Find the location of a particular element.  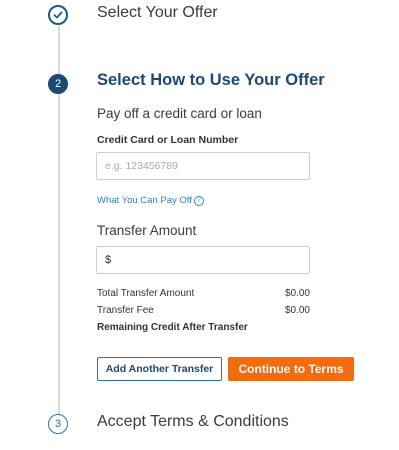

transfer-amount-input: $ is located at coordinates (203, 260).